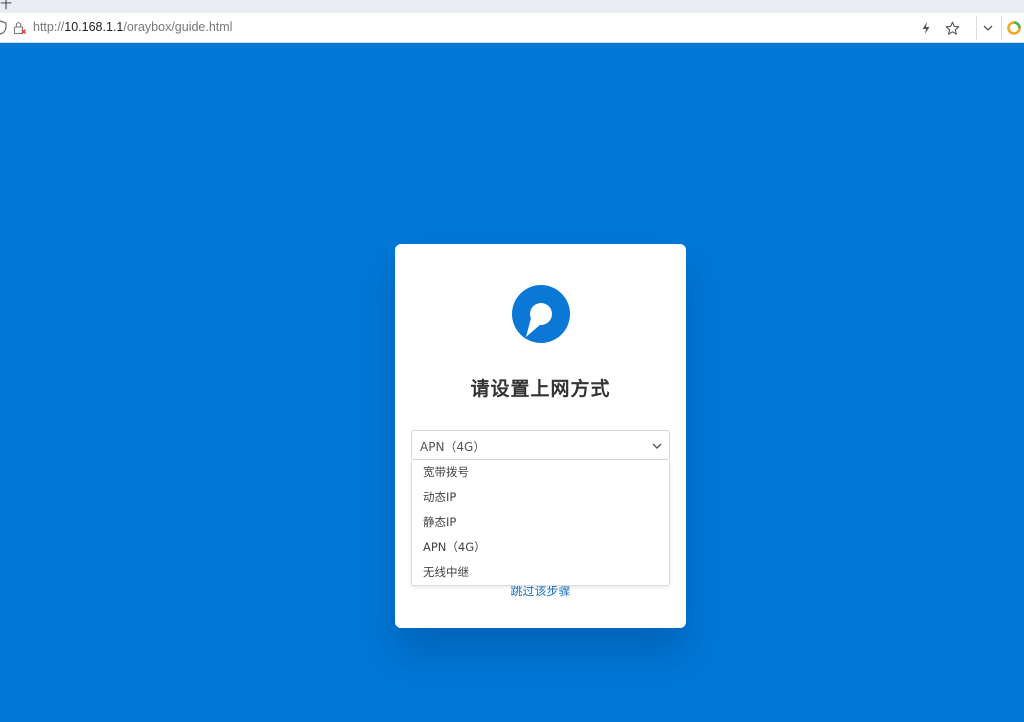 This screenshot has height=722, width=1024. I want to click on url-prefix: http://, so click(49, 27).